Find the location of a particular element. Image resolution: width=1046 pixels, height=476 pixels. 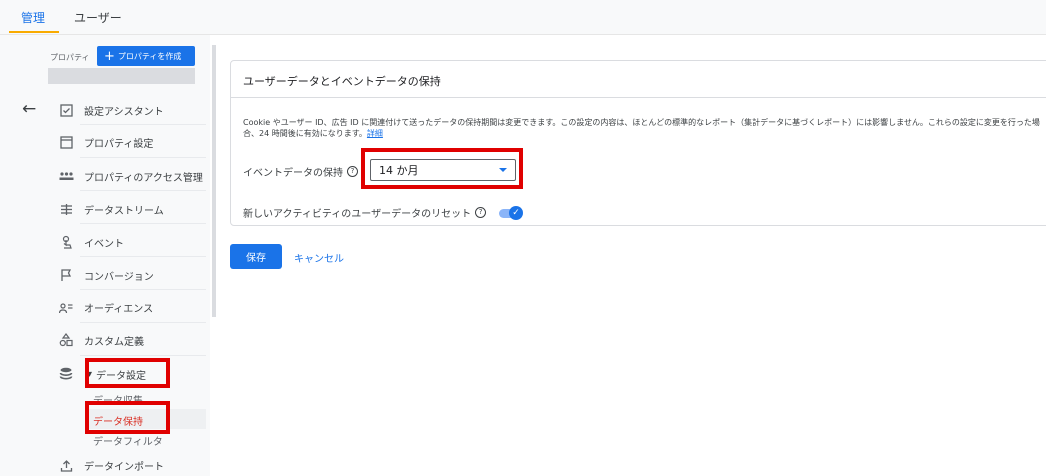

check-icon: ✓ is located at coordinates (516, 213).